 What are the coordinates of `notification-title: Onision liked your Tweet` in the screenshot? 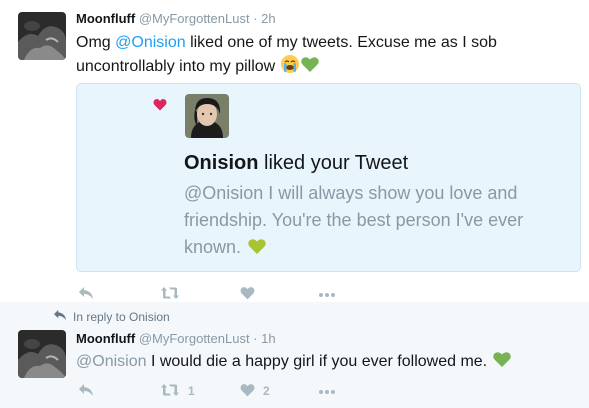 It's located at (296, 163).